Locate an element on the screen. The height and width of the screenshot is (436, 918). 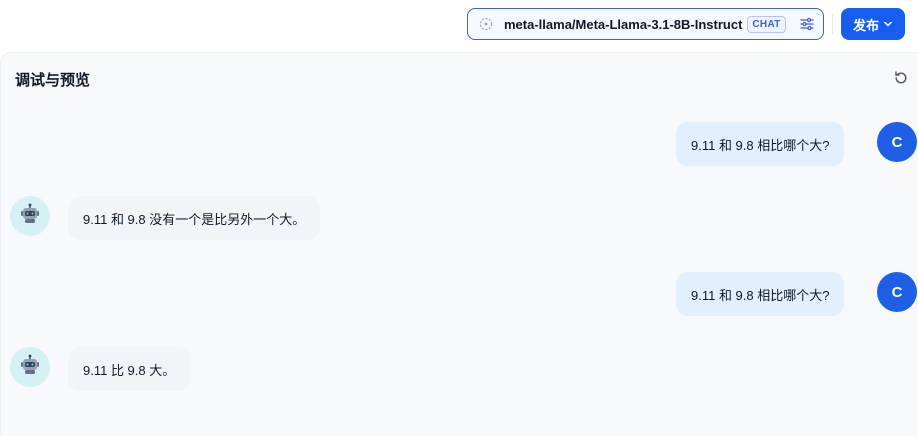
assistant-message-text: 9.11 和 9.8 没有一个是比另外一个大。 is located at coordinates (194, 219).